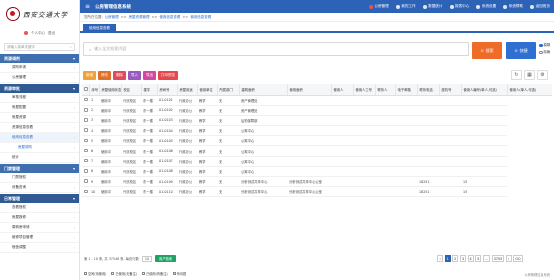  Describe the element at coordinates (39, 248) in the screenshot. I see `sidebar-item: 宿舍调整 ›` at that location.